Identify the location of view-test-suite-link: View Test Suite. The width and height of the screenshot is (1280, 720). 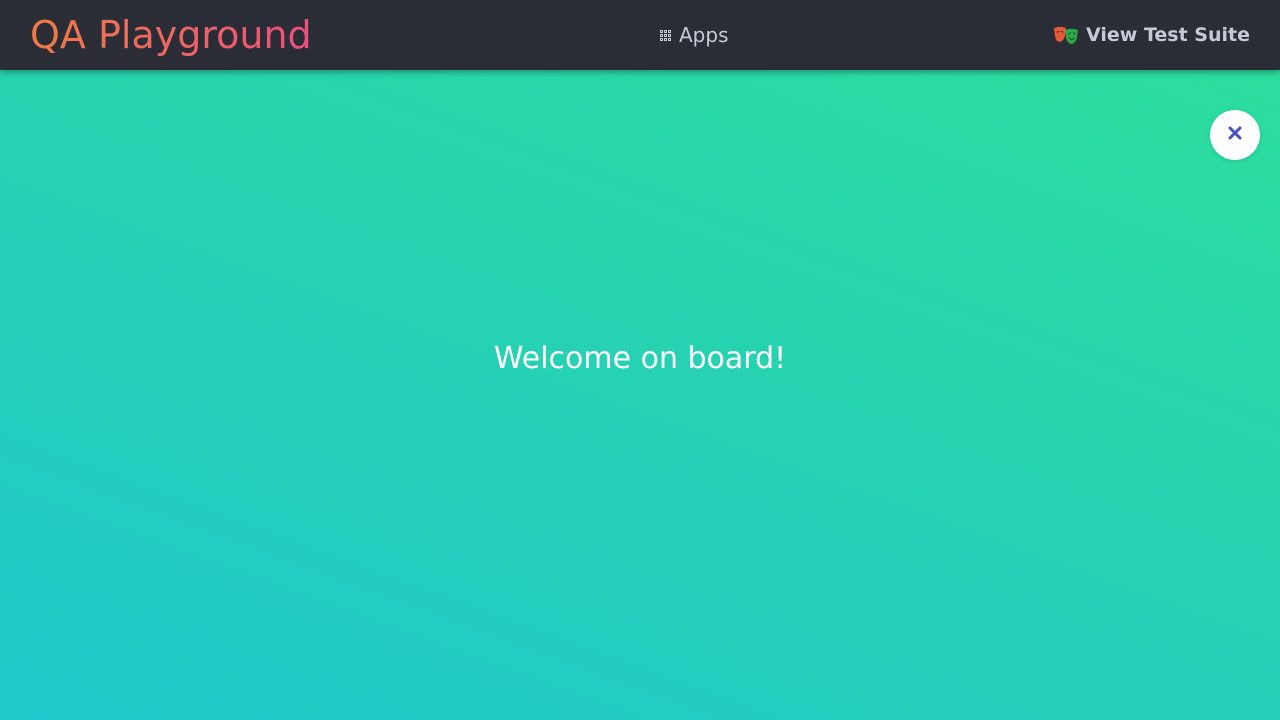
(1151, 35).